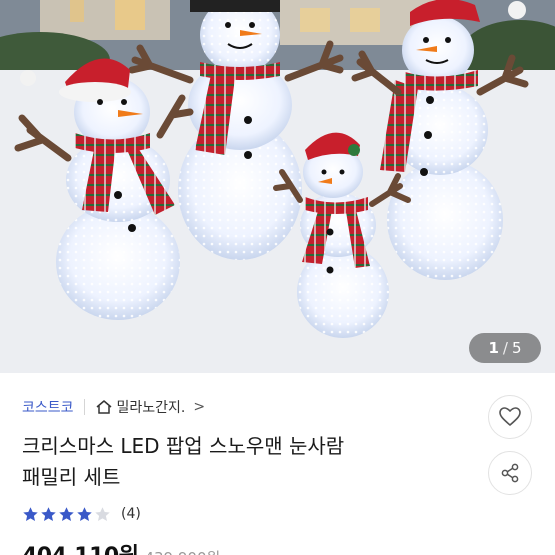  What do you see at coordinates (199, 407) in the screenshot?
I see `chevron-right-icon: >` at bounding box center [199, 407].